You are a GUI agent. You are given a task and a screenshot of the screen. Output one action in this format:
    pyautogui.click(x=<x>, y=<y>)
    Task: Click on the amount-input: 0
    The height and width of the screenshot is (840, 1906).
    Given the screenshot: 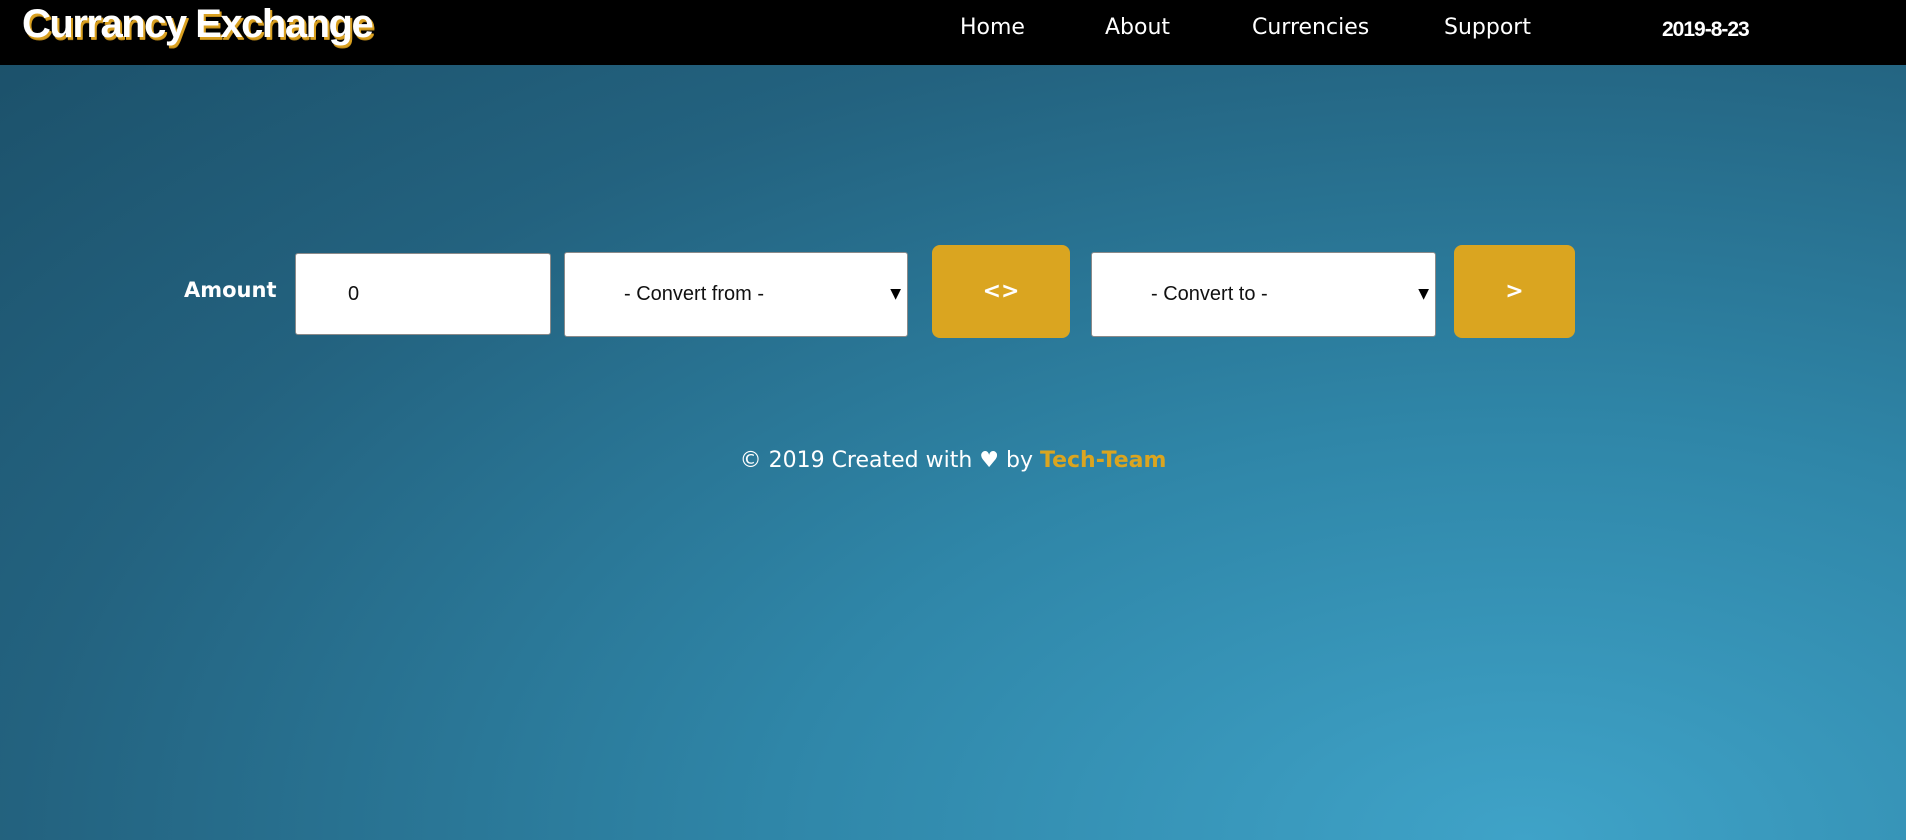 What is the action you would take?
    pyautogui.click(x=423, y=294)
    